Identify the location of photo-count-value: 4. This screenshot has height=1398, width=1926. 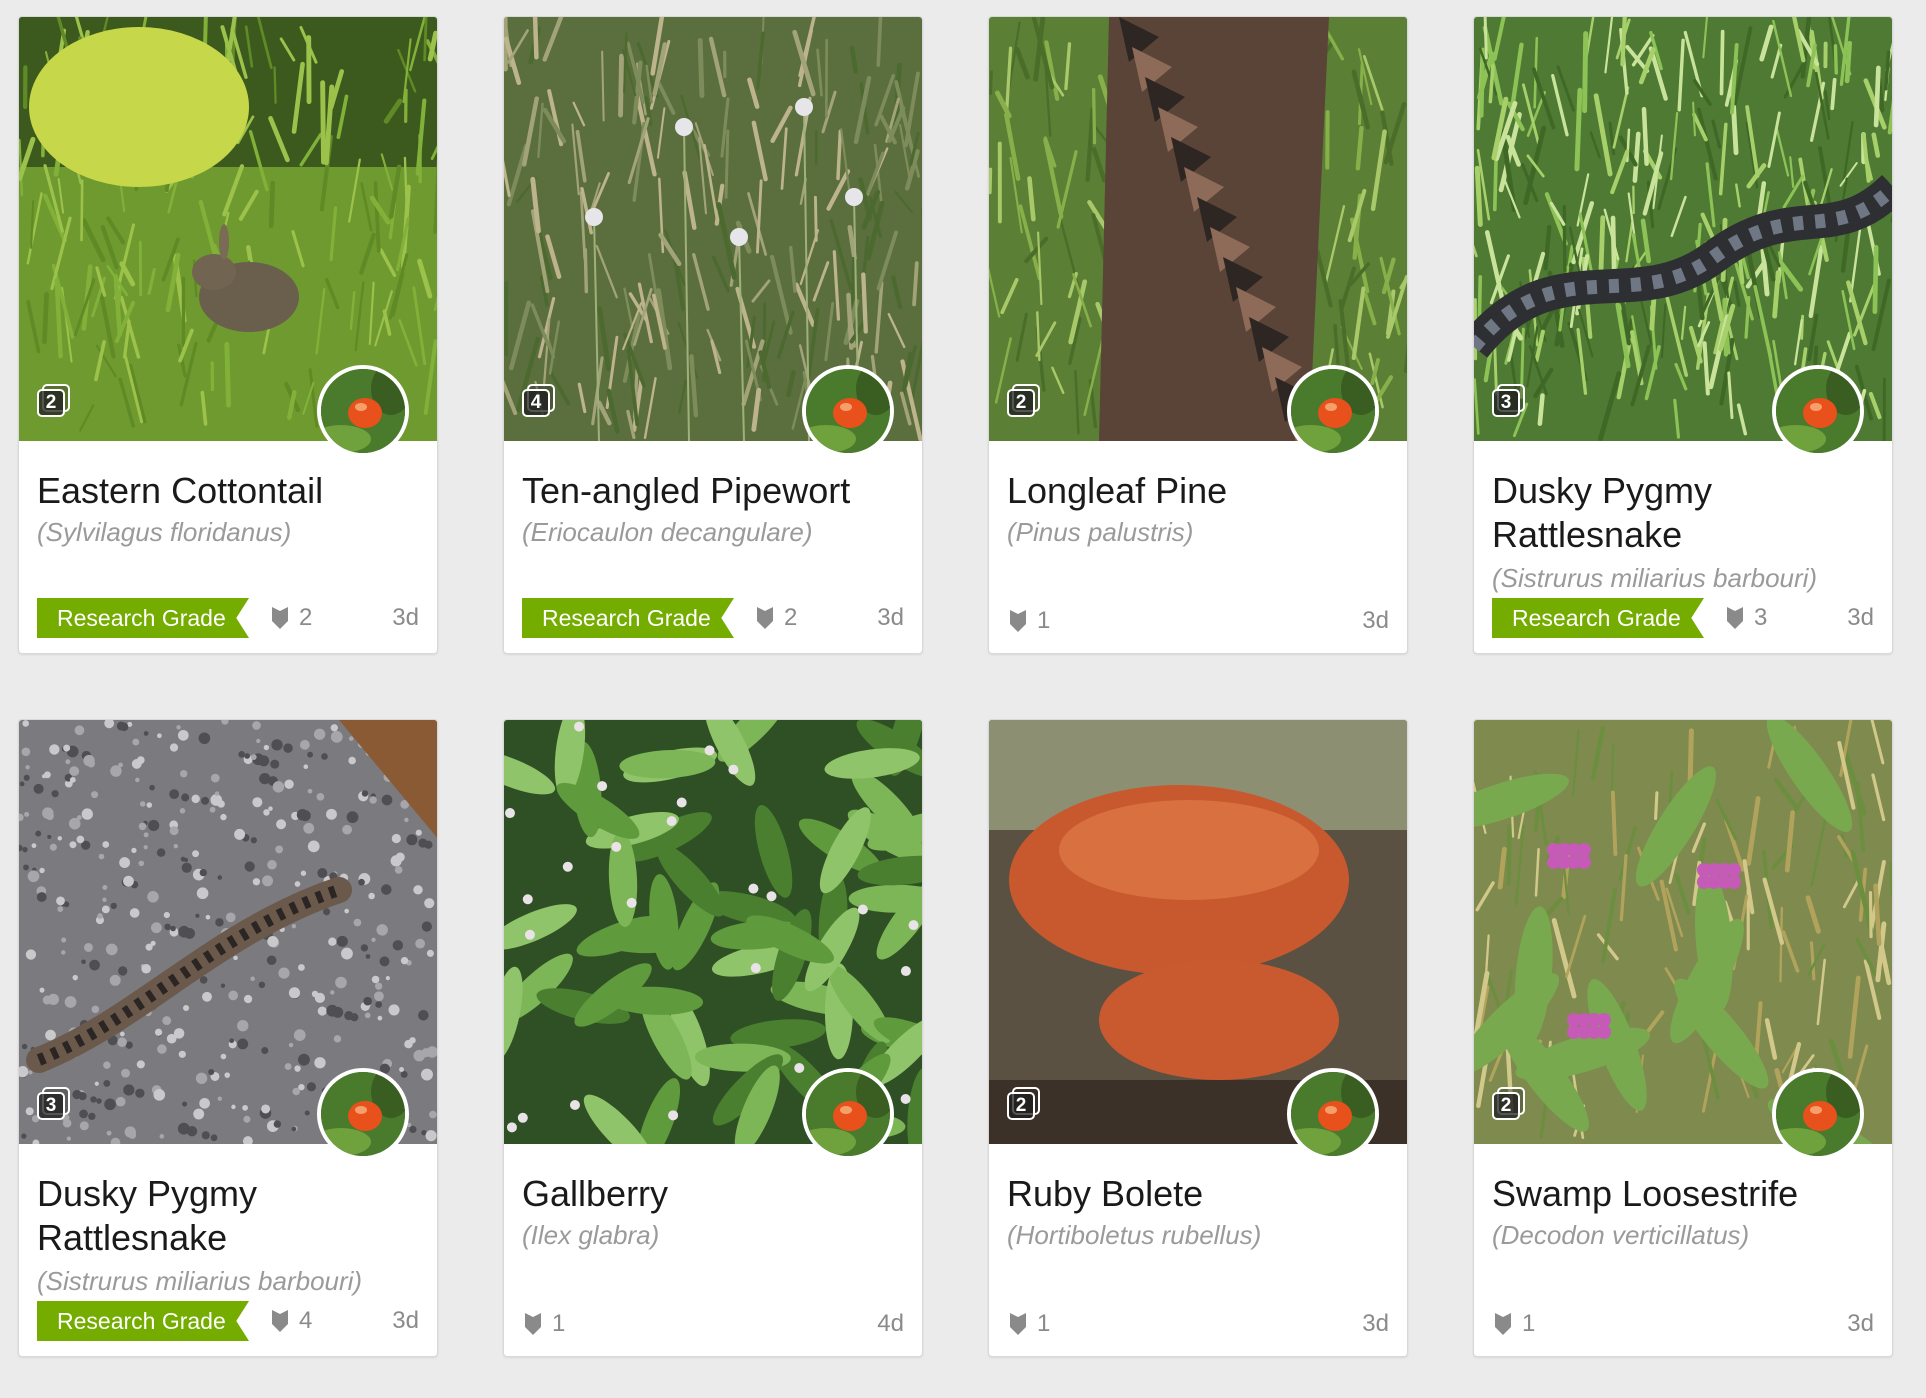
(536, 403).